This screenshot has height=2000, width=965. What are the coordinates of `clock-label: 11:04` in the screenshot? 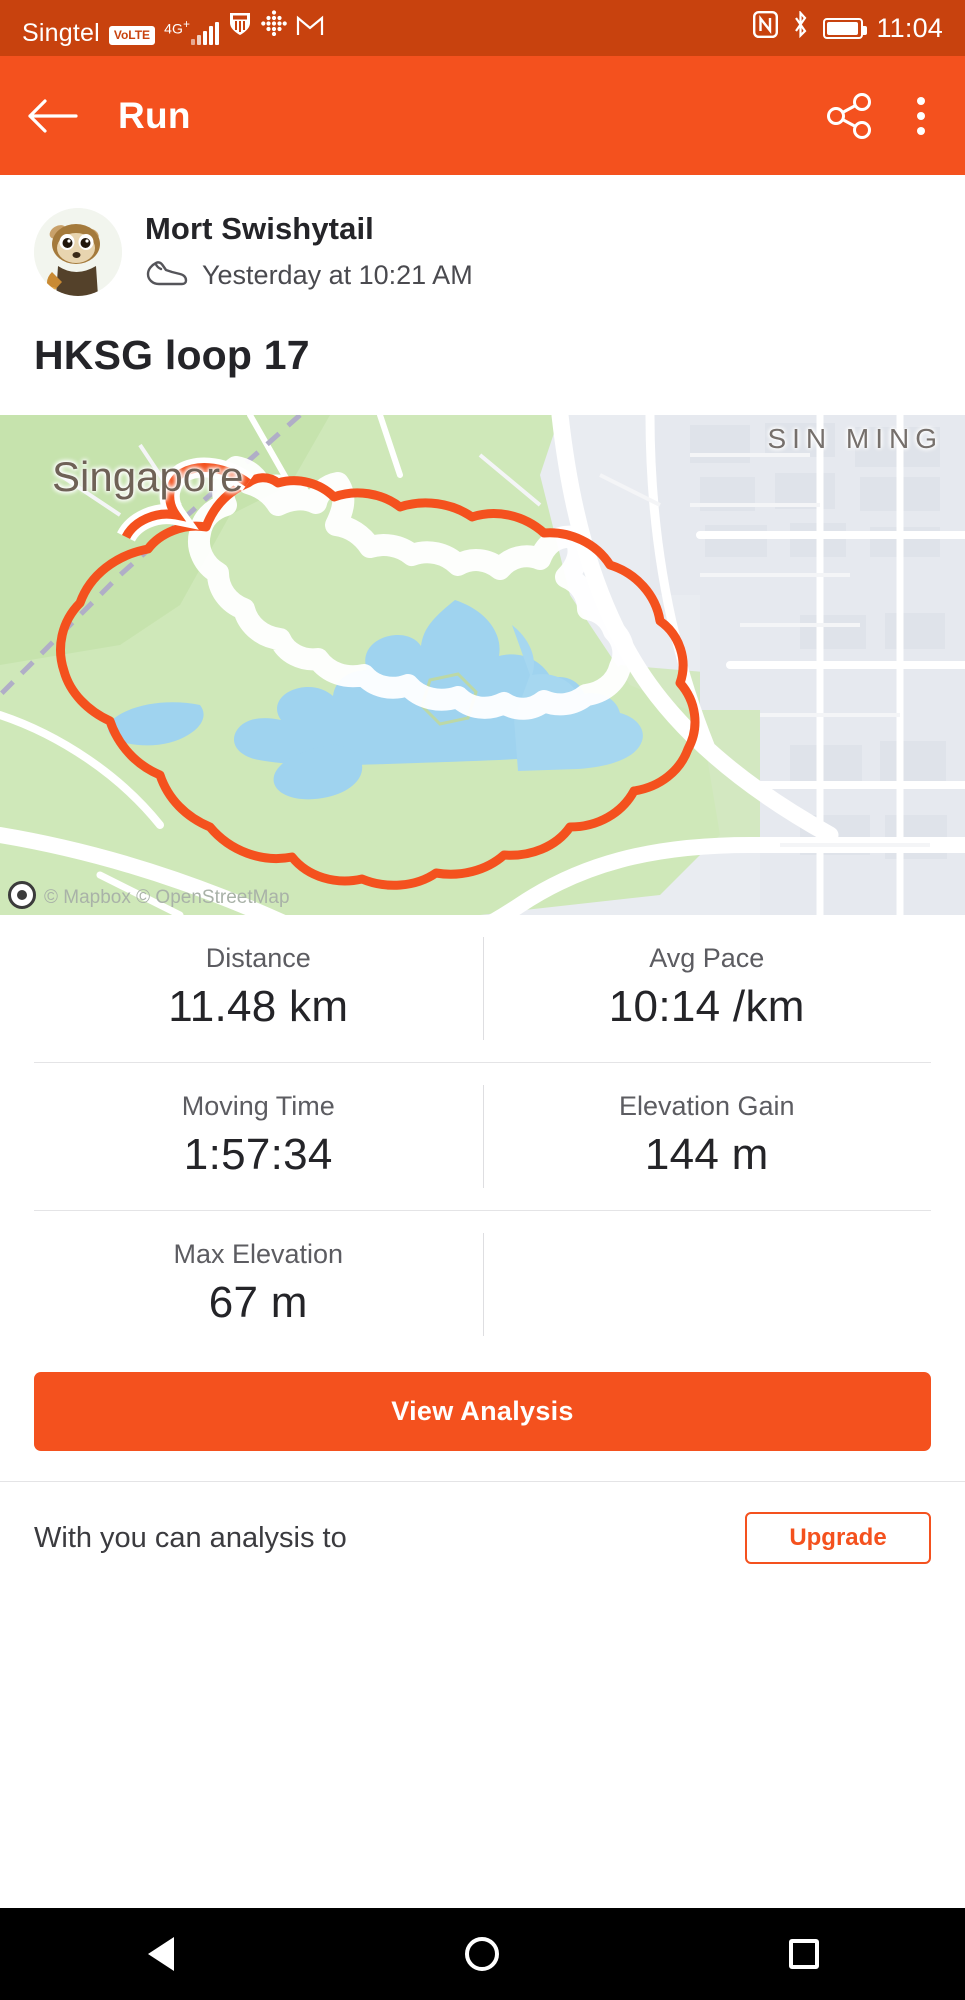 It's located at (909, 27).